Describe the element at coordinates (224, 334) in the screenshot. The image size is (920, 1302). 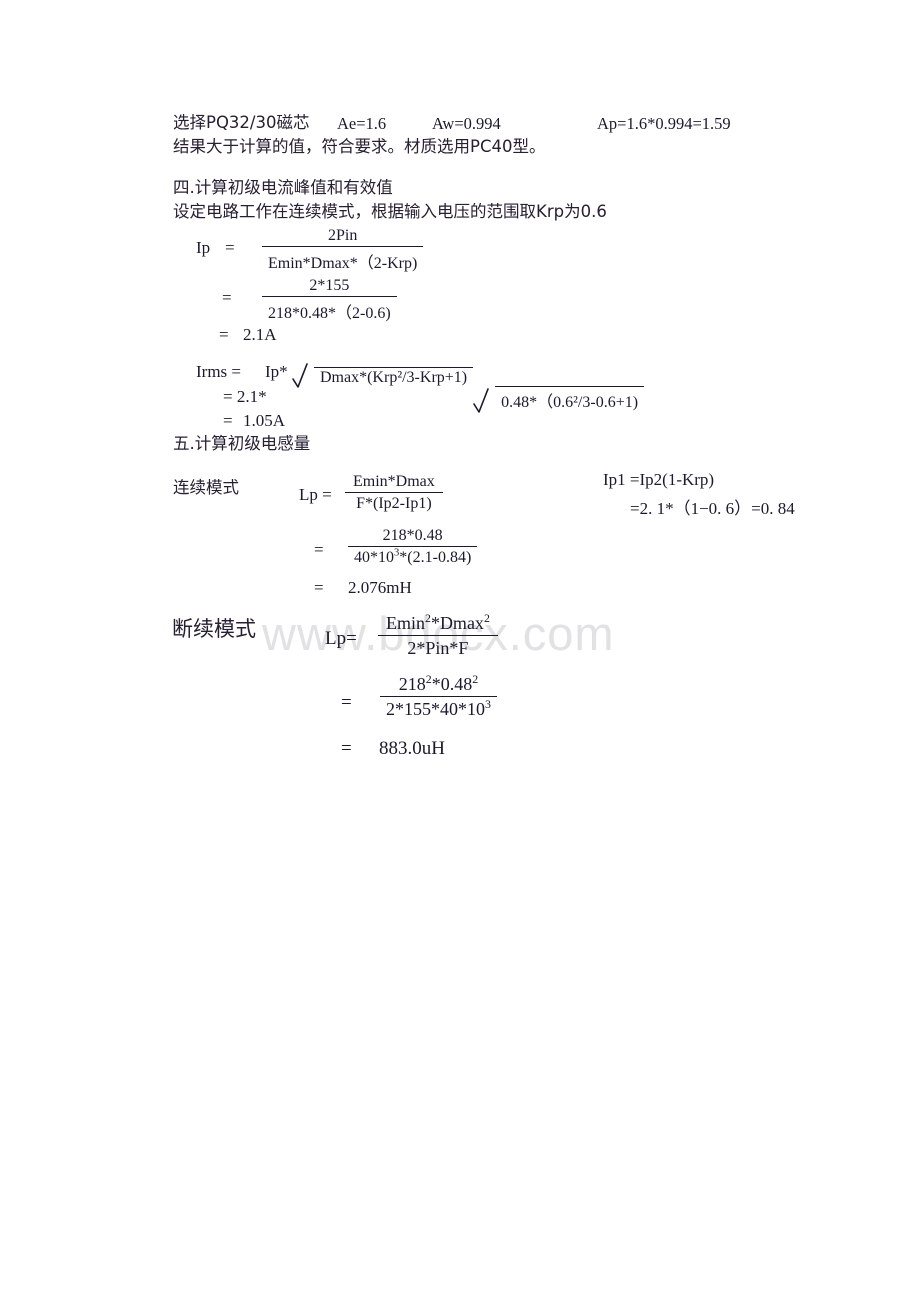
I see `ip-equals-3: =` at that location.